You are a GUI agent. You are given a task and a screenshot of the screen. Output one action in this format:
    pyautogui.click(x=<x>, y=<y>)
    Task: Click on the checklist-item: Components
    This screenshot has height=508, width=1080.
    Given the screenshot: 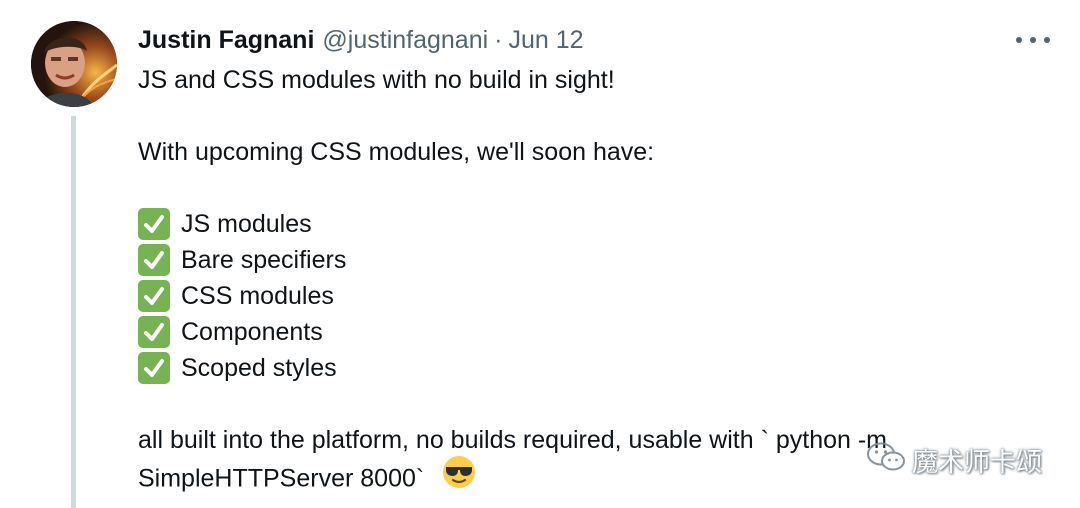 What is the action you would take?
    pyautogui.click(x=588, y=332)
    